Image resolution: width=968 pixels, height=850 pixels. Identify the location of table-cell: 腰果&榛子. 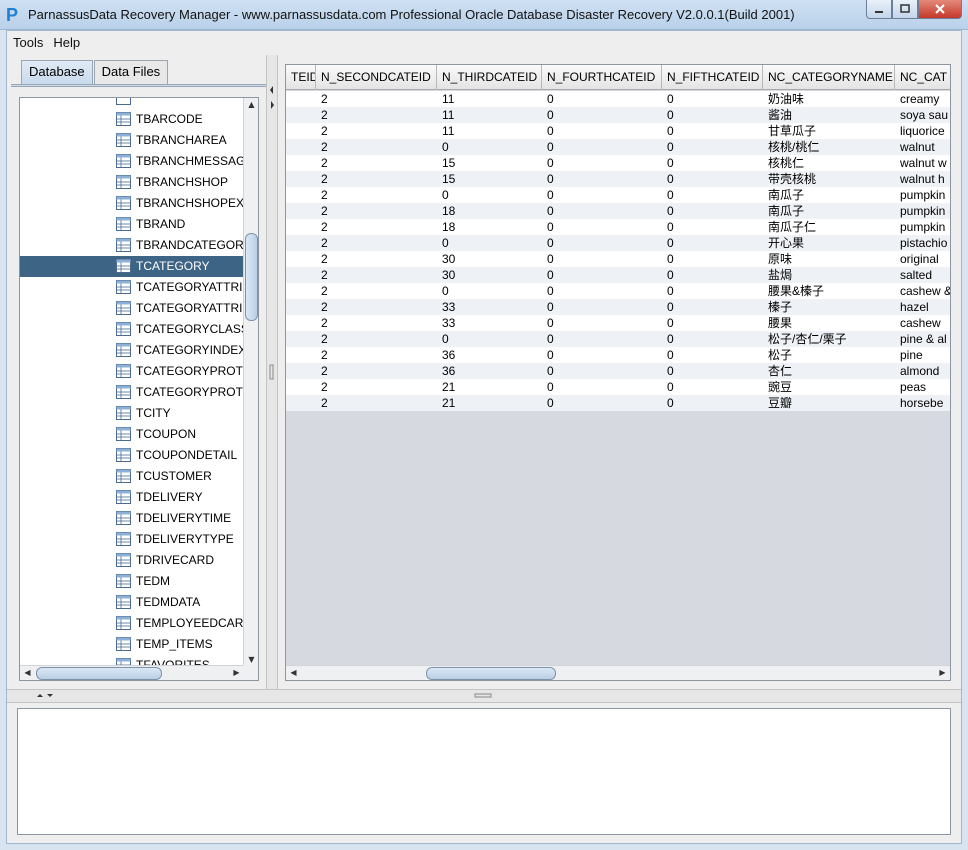
(796, 291).